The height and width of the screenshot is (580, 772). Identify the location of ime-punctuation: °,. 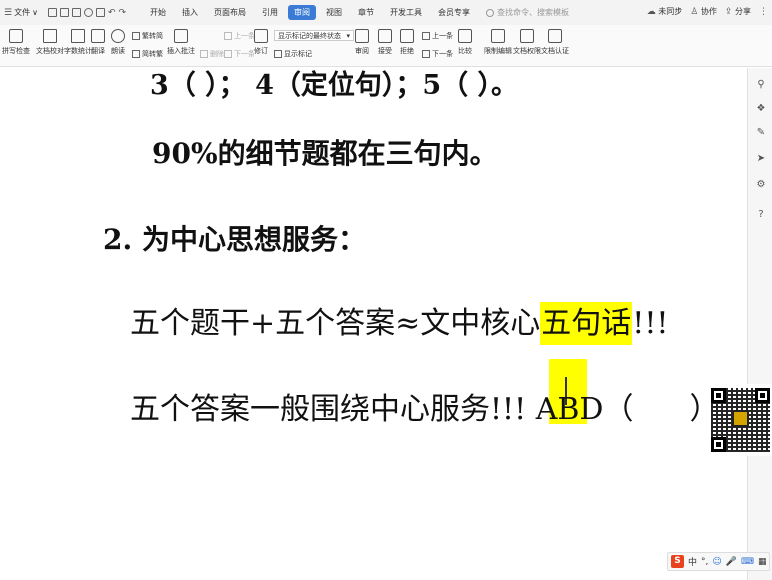
(704, 562).